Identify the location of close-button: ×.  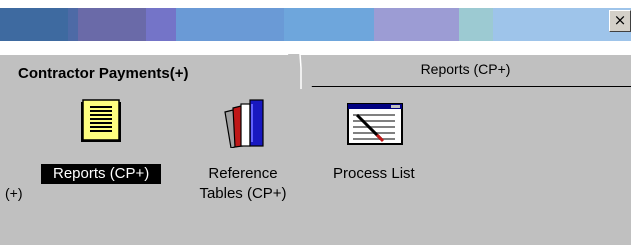
(620, 21).